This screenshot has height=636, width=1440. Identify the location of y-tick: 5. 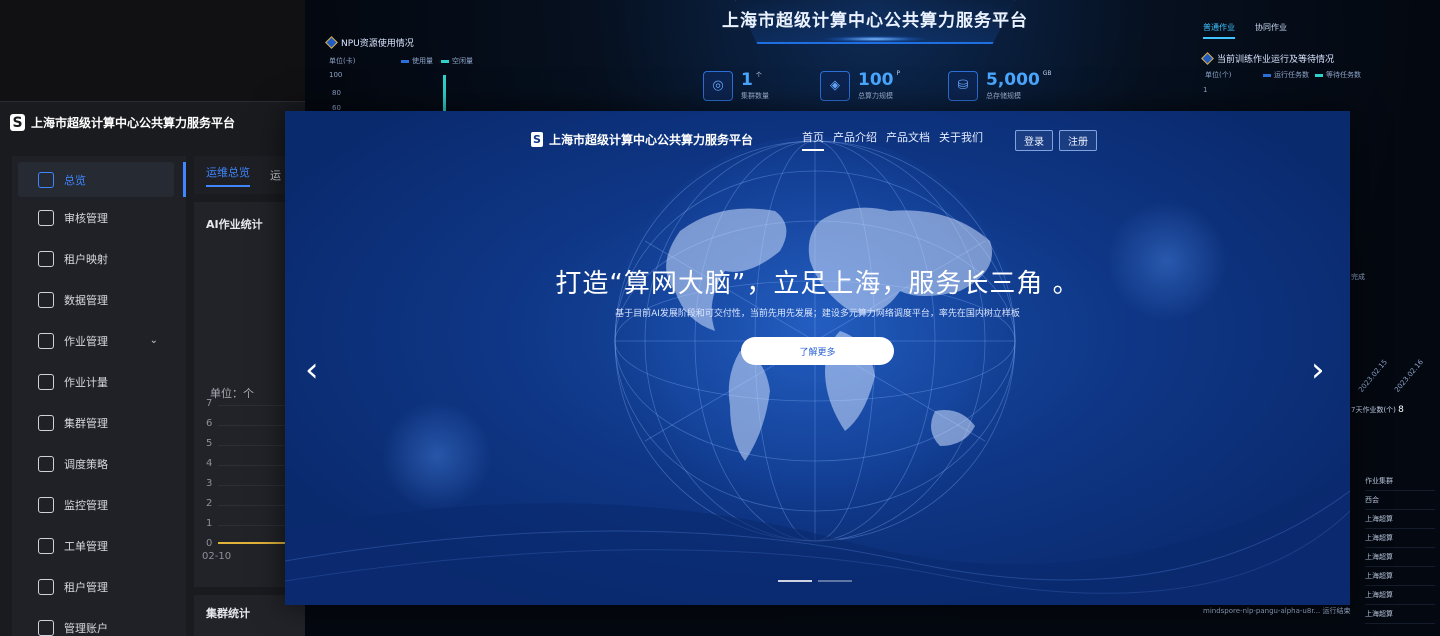
(209, 443).